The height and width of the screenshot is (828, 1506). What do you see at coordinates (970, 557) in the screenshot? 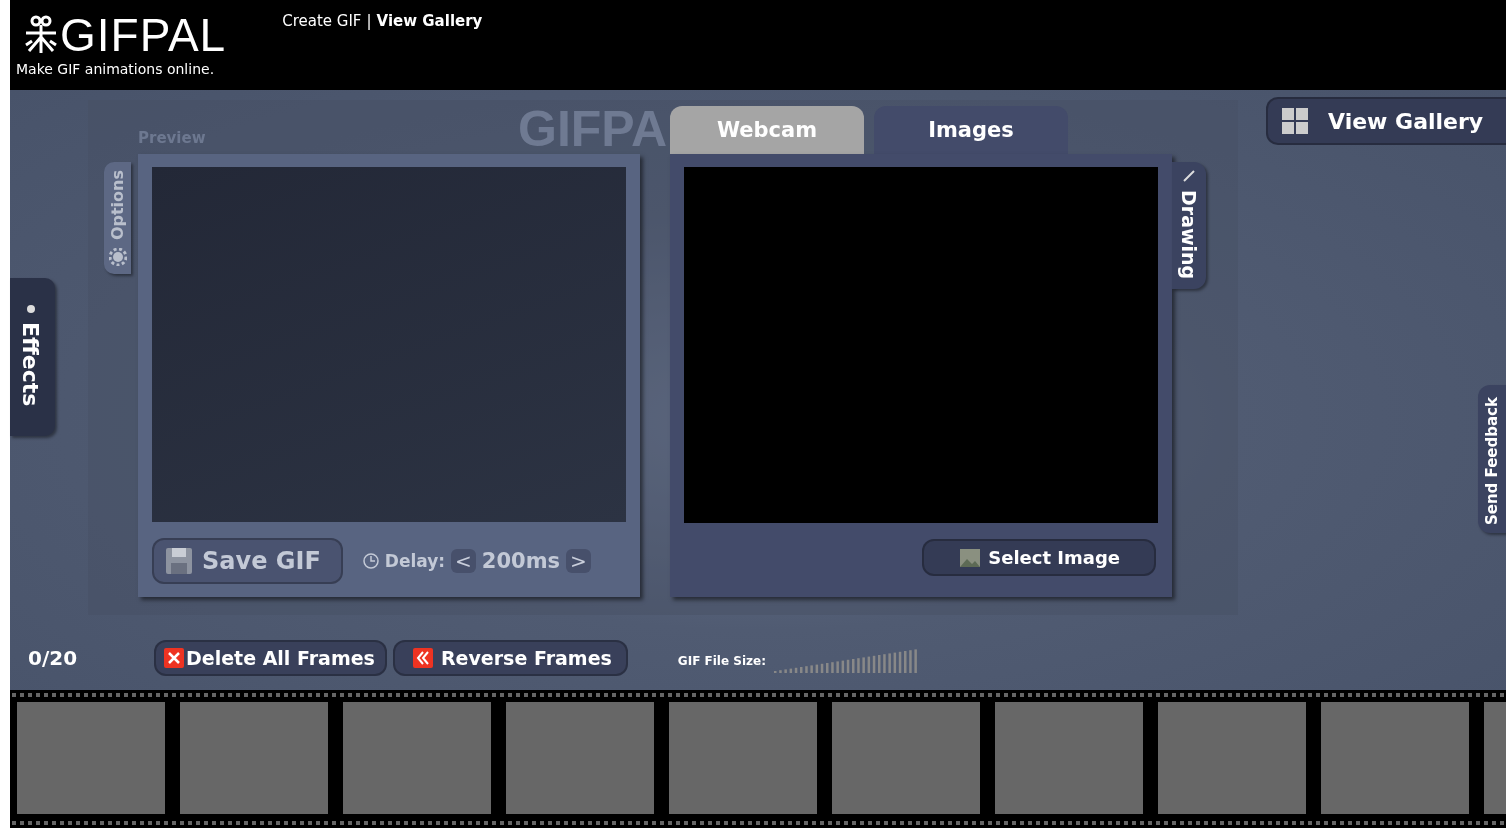
I see `image-icon` at bounding box center [970, 557].